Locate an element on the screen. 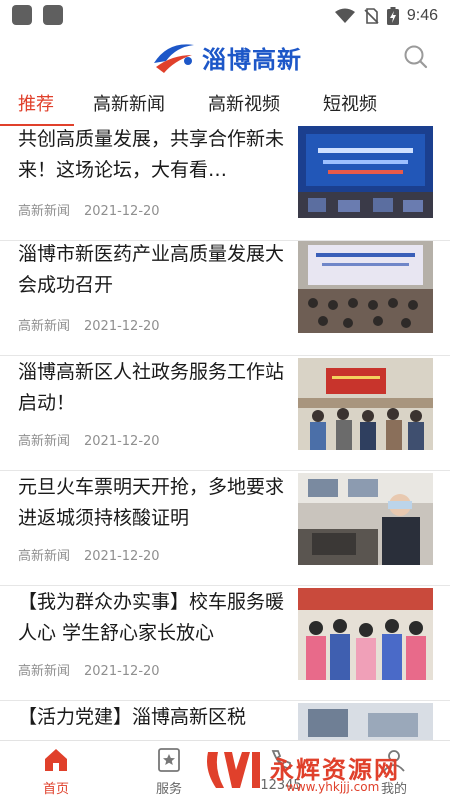 This screenshot has width=450, height=799. tab-hitech-news: 高新新闻 is located at coordinates (129, 103).